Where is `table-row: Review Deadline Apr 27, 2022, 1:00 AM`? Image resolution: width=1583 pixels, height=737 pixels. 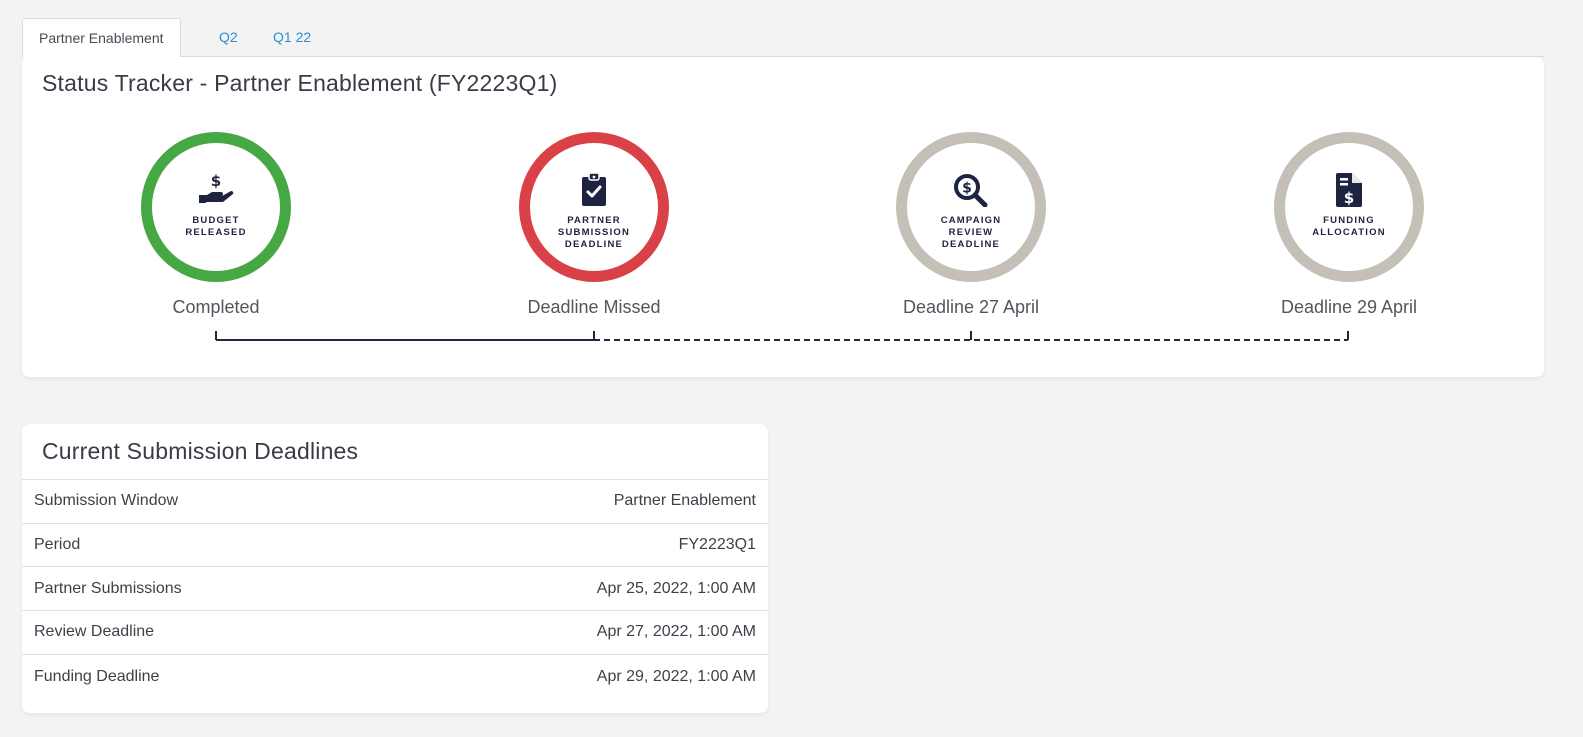
table-row: Review Deadline Apr 27, 2022, 1:00 AM is located at coordinates (395, 633).